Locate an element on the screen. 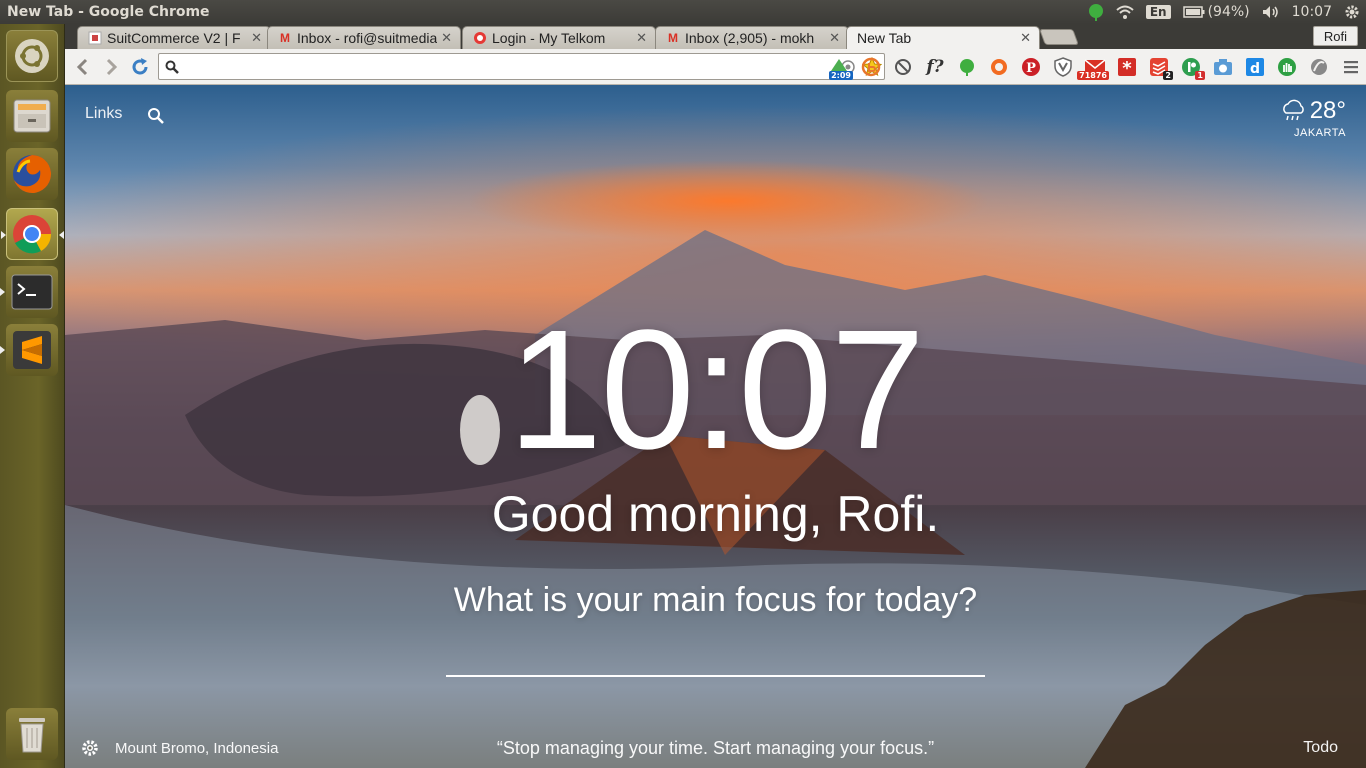 The width and height of the screenshot is (1366, 768). trash-launcher is located at coordinates (32, 734).